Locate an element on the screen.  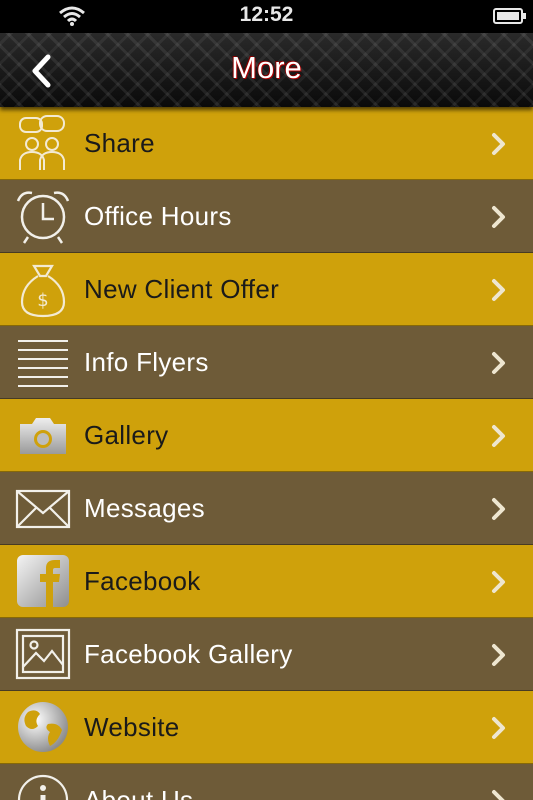
money-bag-icon: $ is located at coordinates (43, 291).